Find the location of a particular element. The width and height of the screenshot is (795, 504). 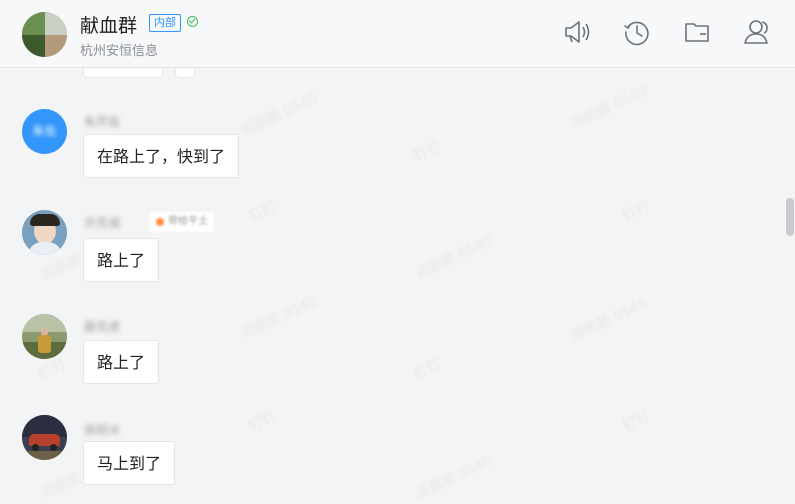

group-title: 献血群 is located at coordinates (108, 24).